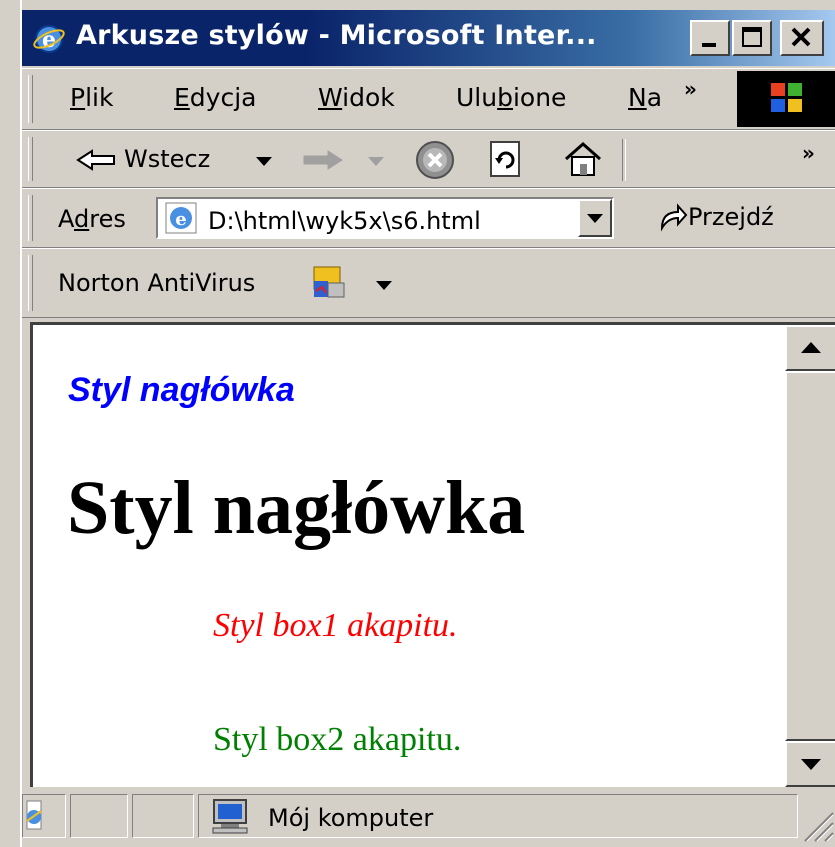 This screenshot has height=847, width=835. What do you see at coordinates (505, 97) in the screenshot?
I see `menu-accel: b` at bounding box center [505, 97].